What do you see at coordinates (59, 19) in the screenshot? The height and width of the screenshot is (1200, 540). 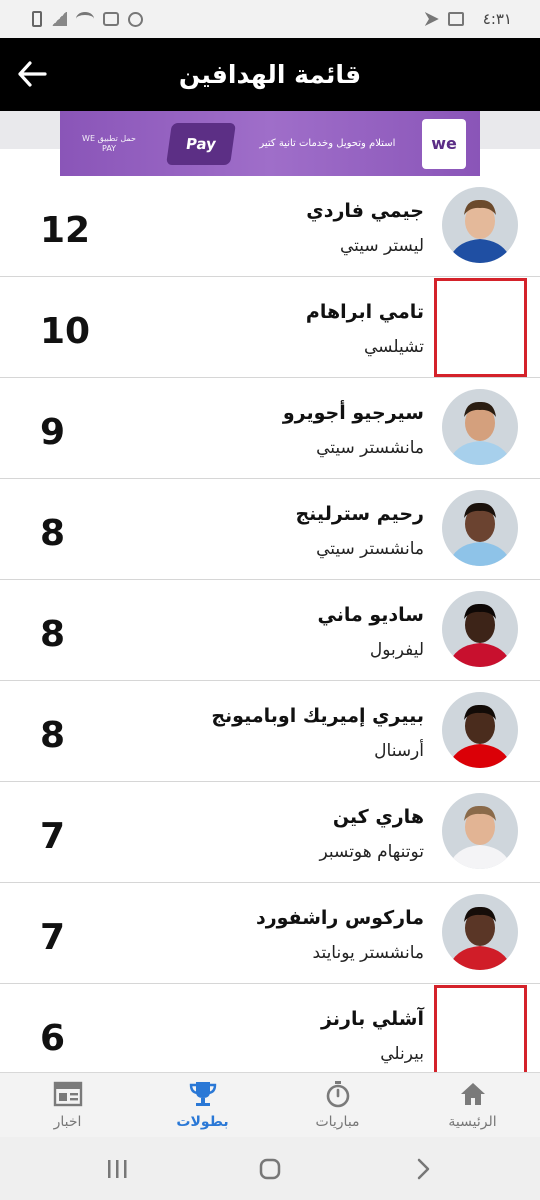 I see `signal-icon` at bounding box center [59, 19].